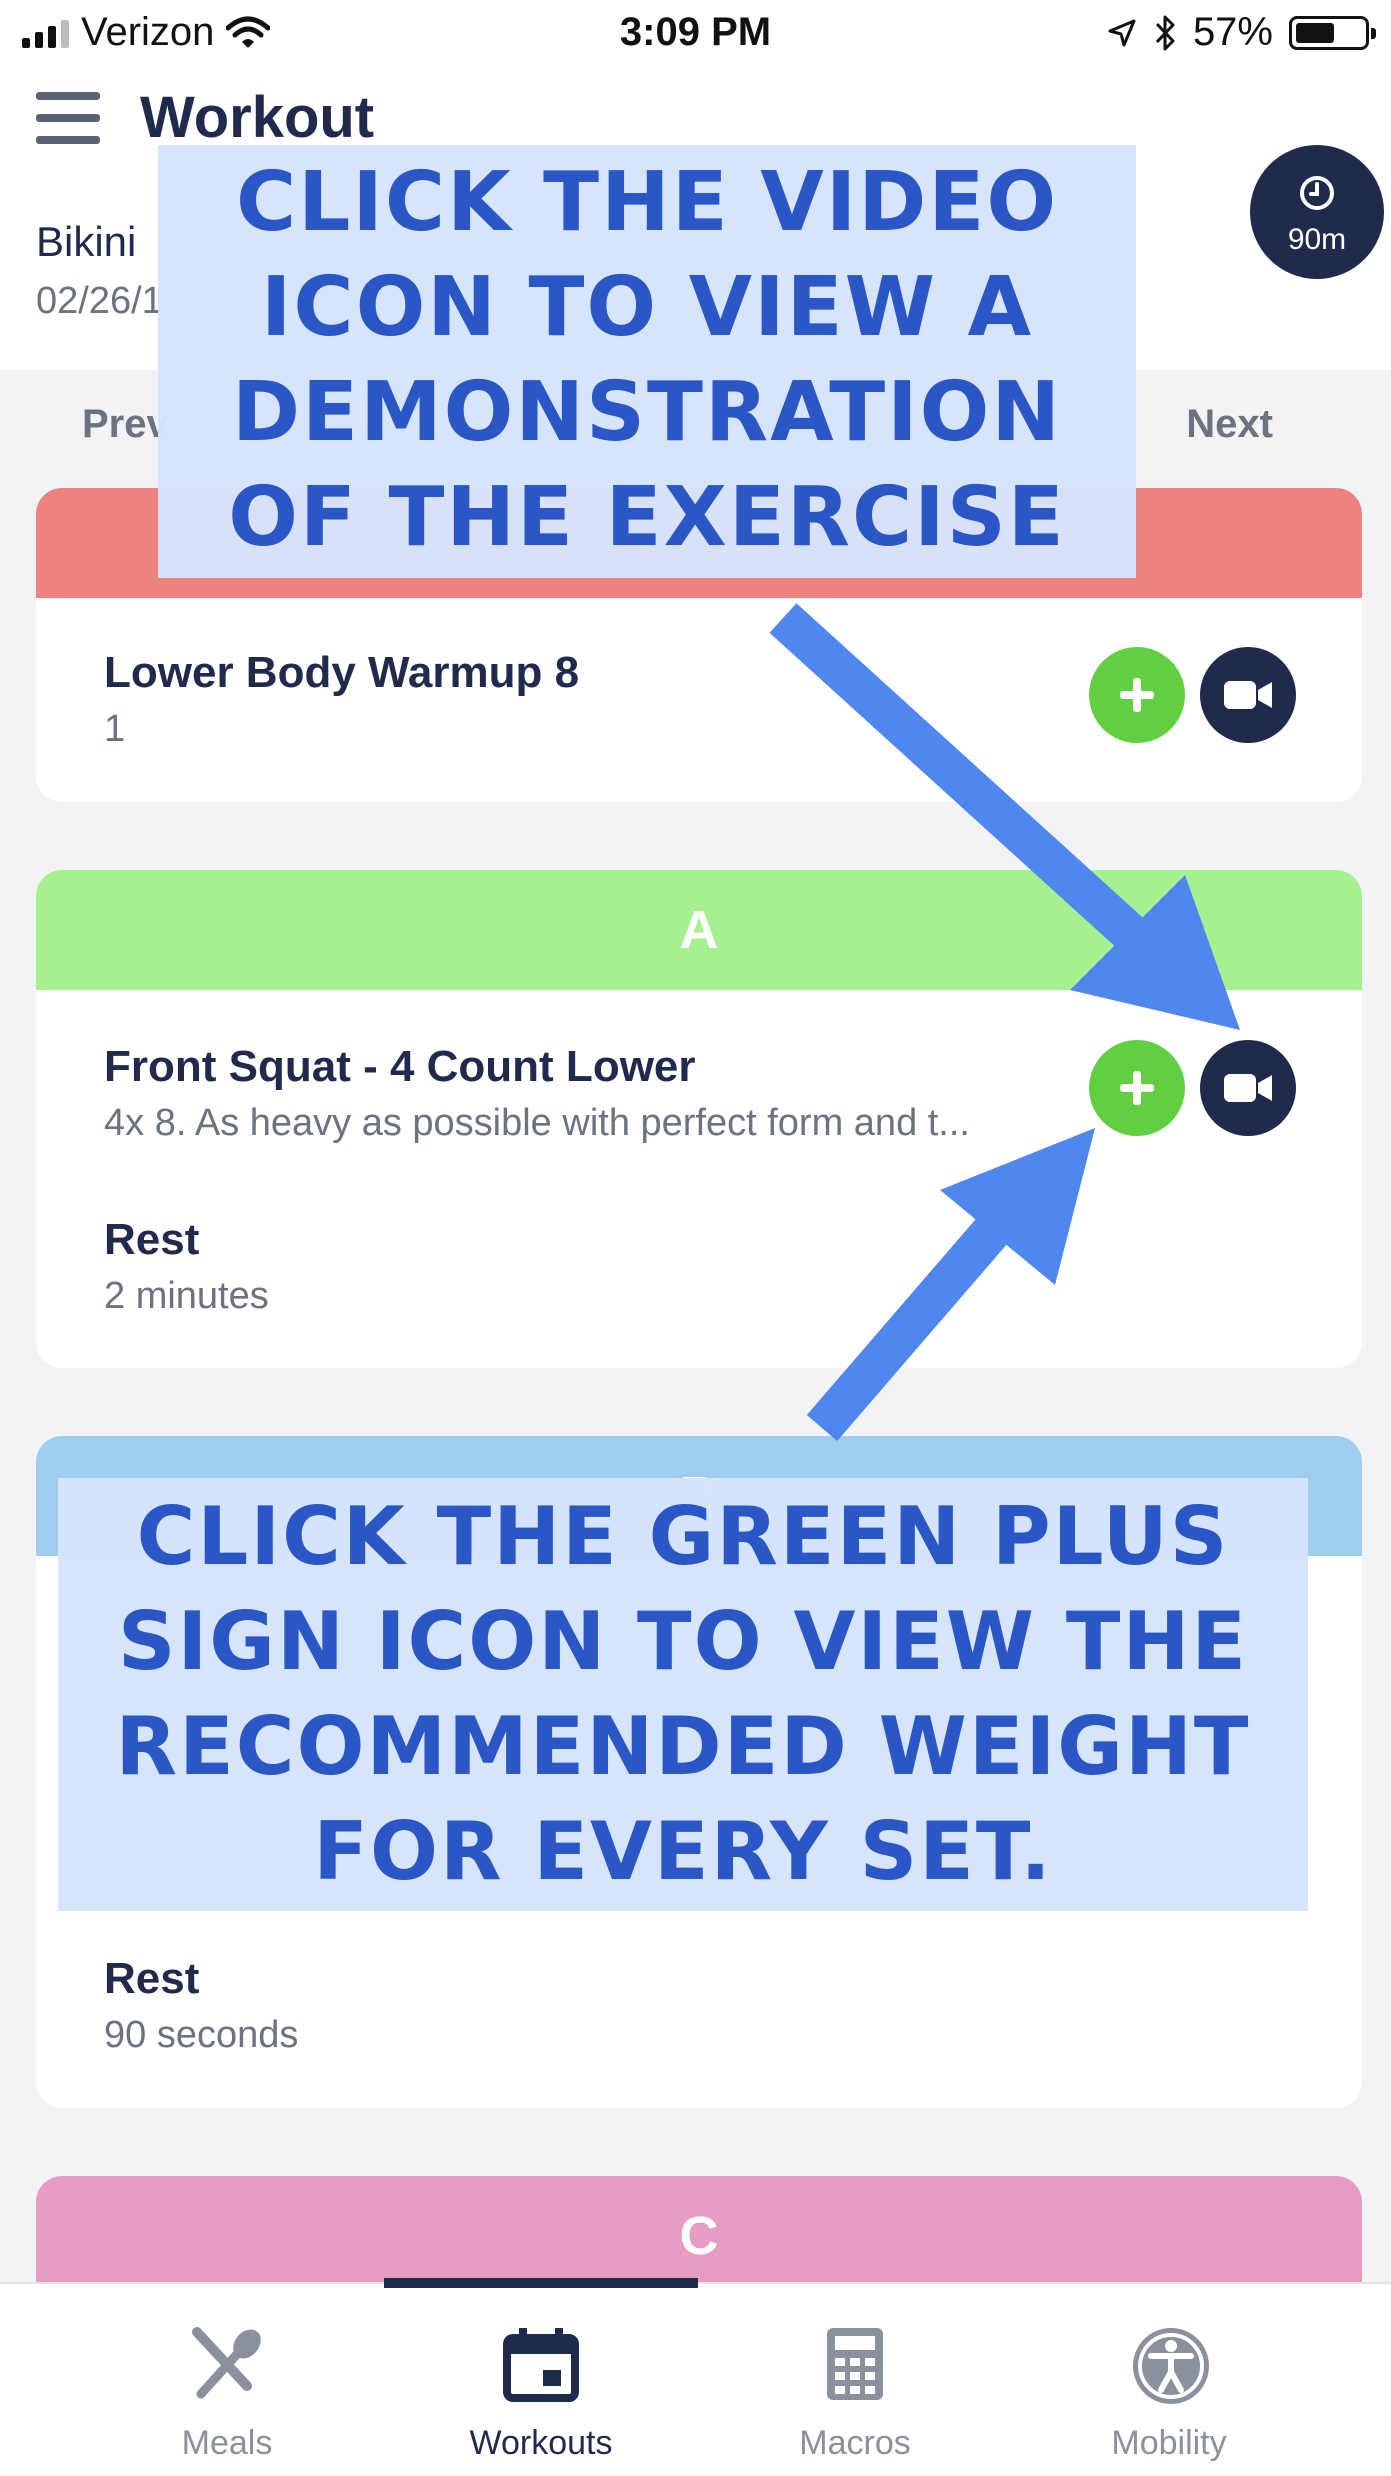 The image size is (1391, 2476). I want to click on tab-macros: Macros, so click(855, 2380).